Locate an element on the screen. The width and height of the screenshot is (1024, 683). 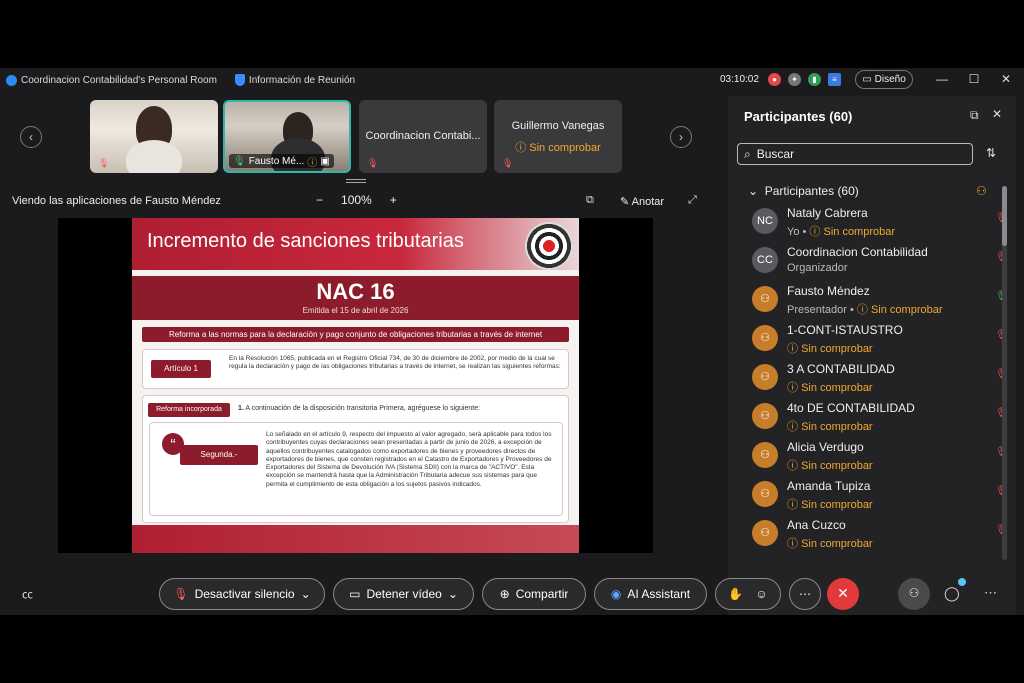
chevron-right-icon: › is located at coordinates (681, 137).